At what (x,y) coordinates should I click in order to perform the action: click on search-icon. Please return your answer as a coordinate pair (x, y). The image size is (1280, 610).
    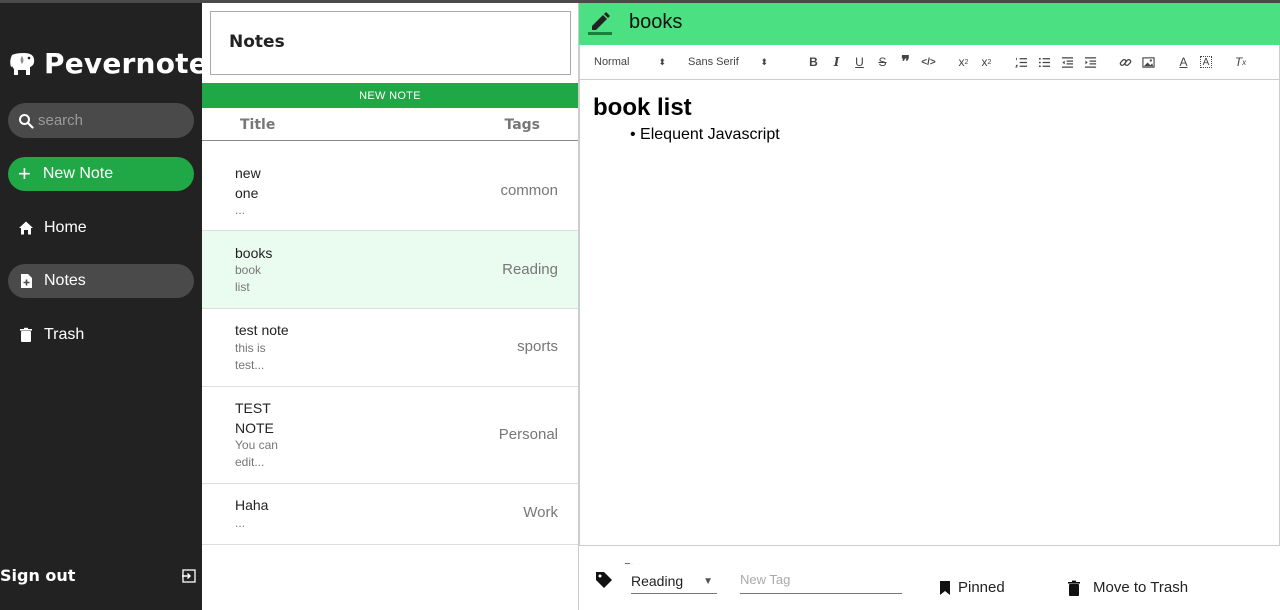
    Looking at the image, I should click on (26, 121).